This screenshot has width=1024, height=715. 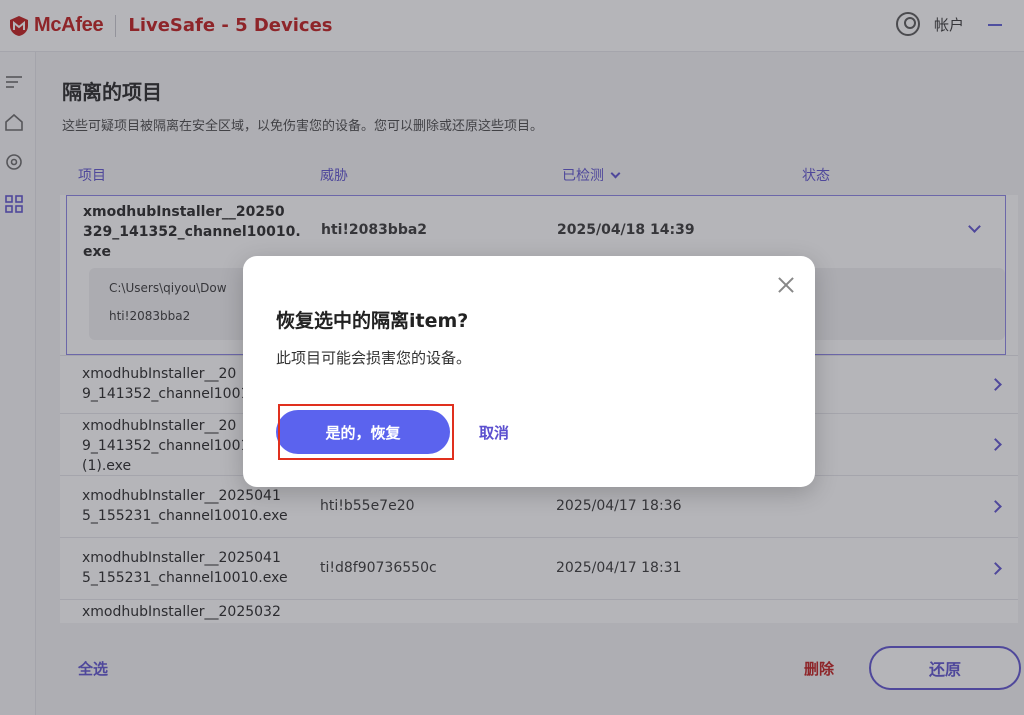 What do you see at coordinates (786, 285) in the screenshot?
I see `close-icon` at bounding box center [786, 285].